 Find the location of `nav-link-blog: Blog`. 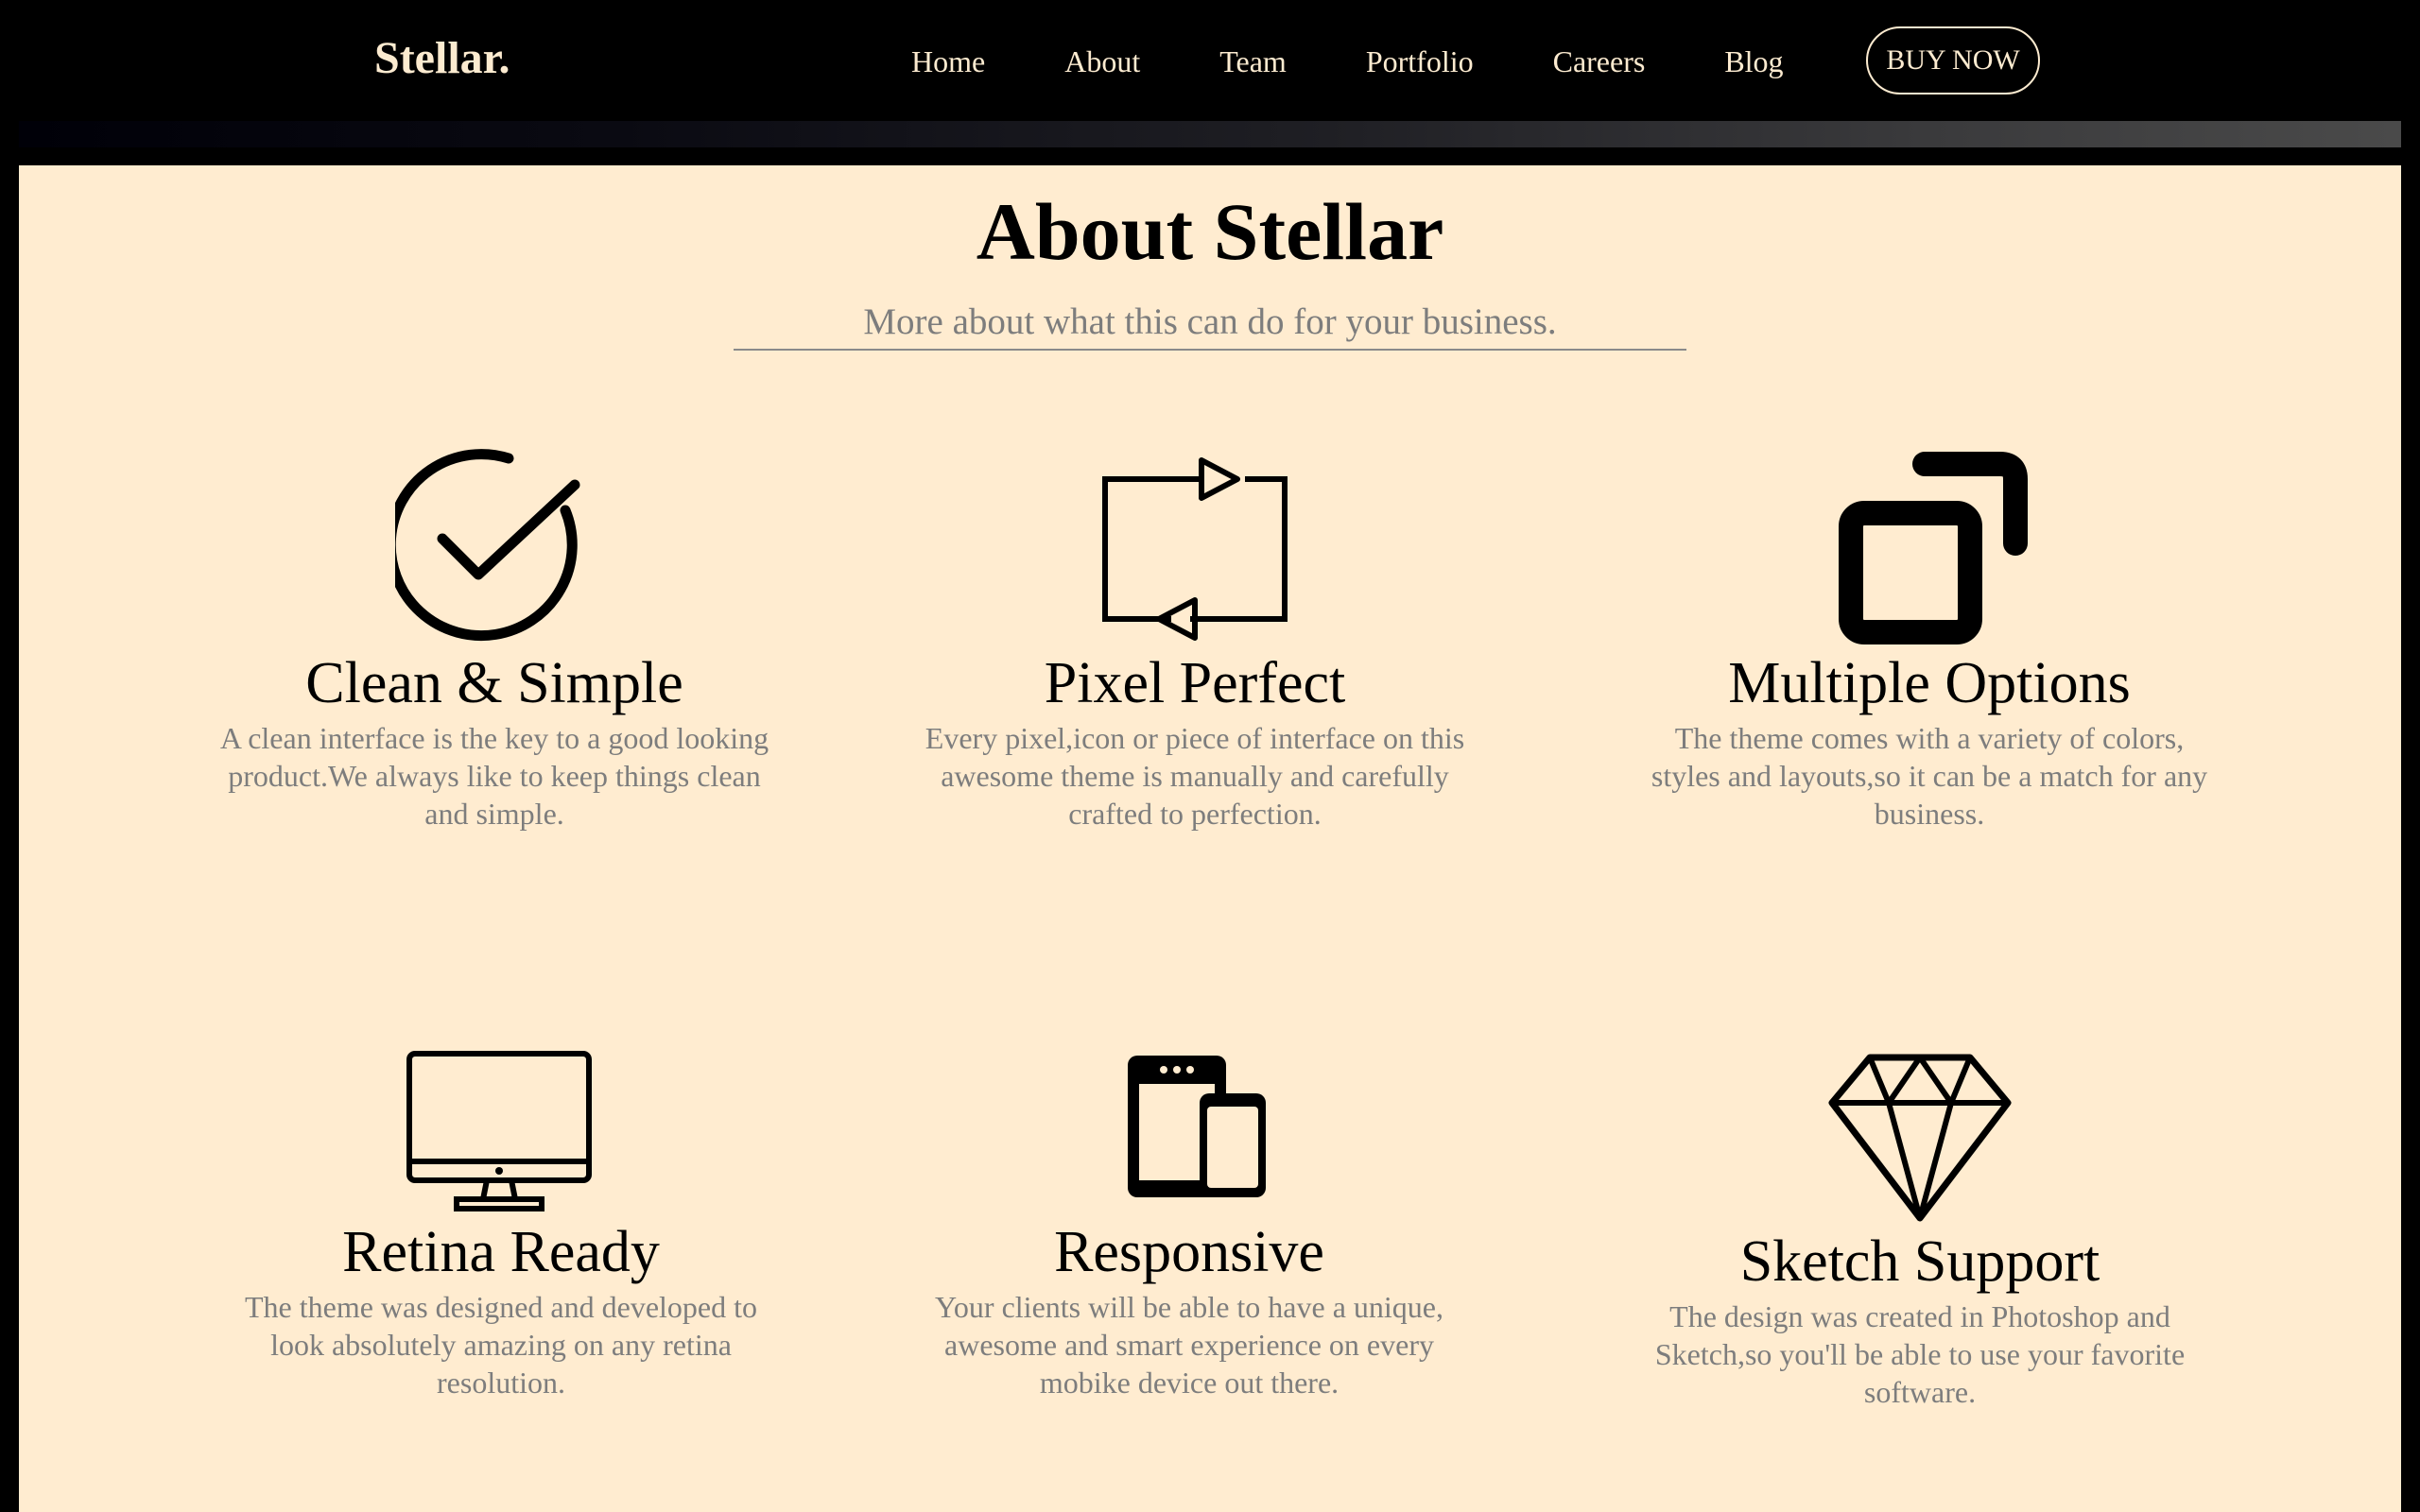

nav-link-blog: Blog is located at coordinates (1753, 61).